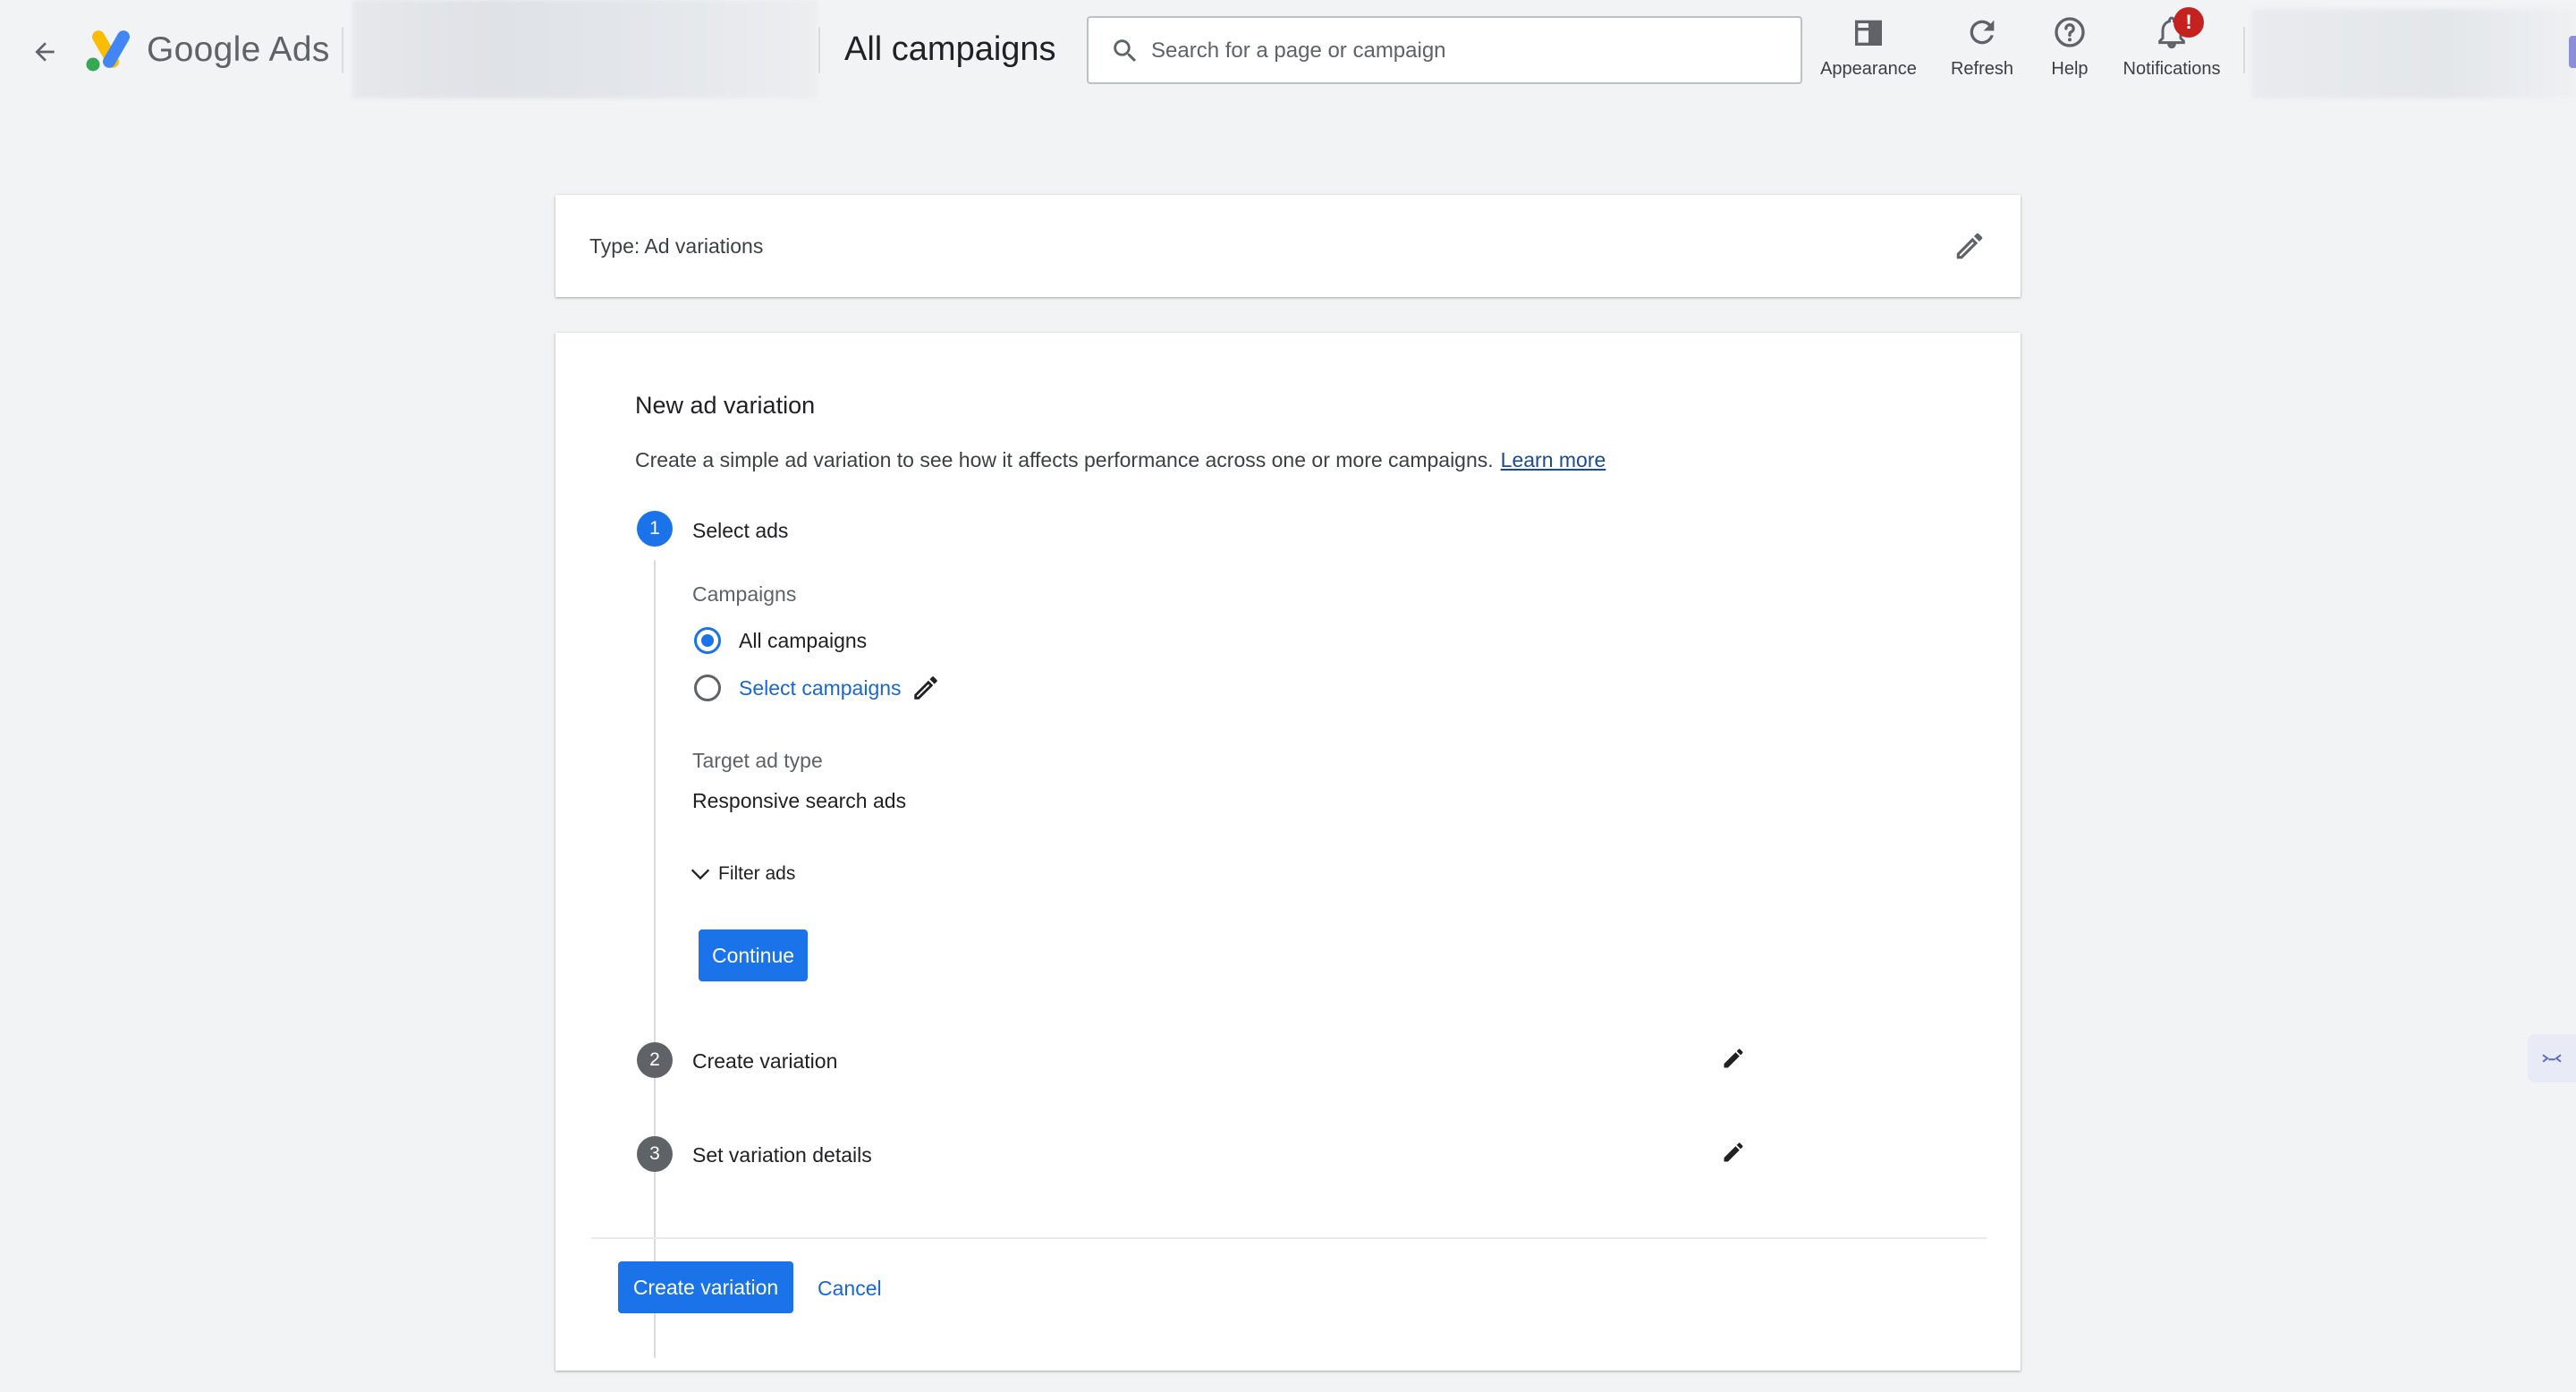 The width and height of the screenshot is (2576, 1392). I want to click on step-2-number: 2, so click(655, 1060).